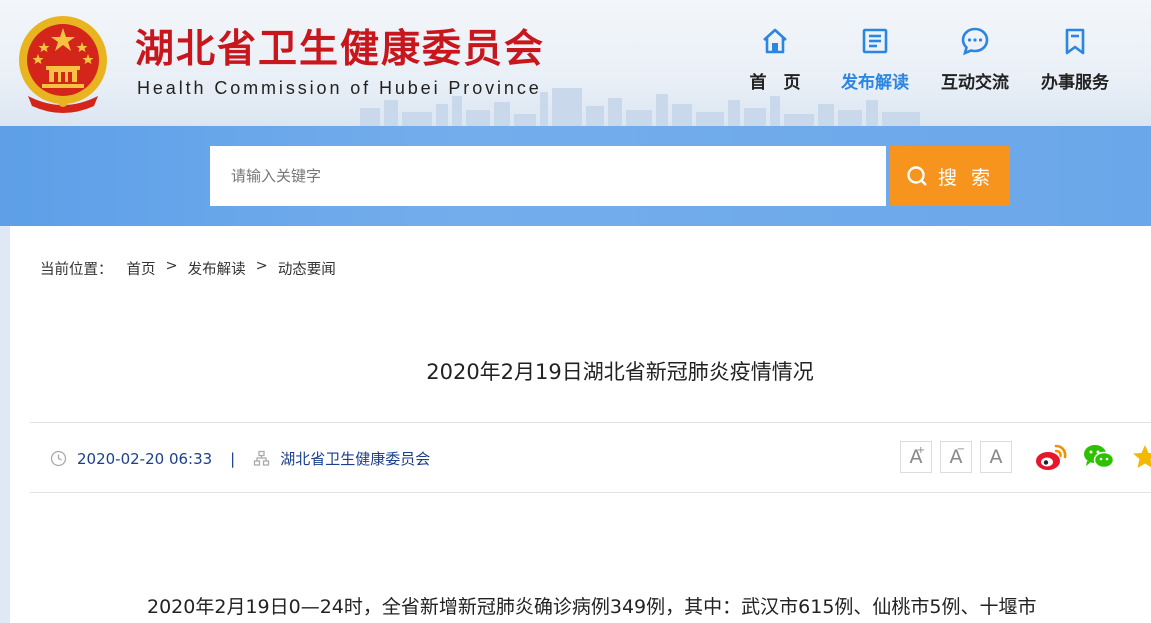 This screenshot has height=623, width=1151. Describe the element at coordinates (775, 41) in the screenshot. I see `home-icon` at that location.